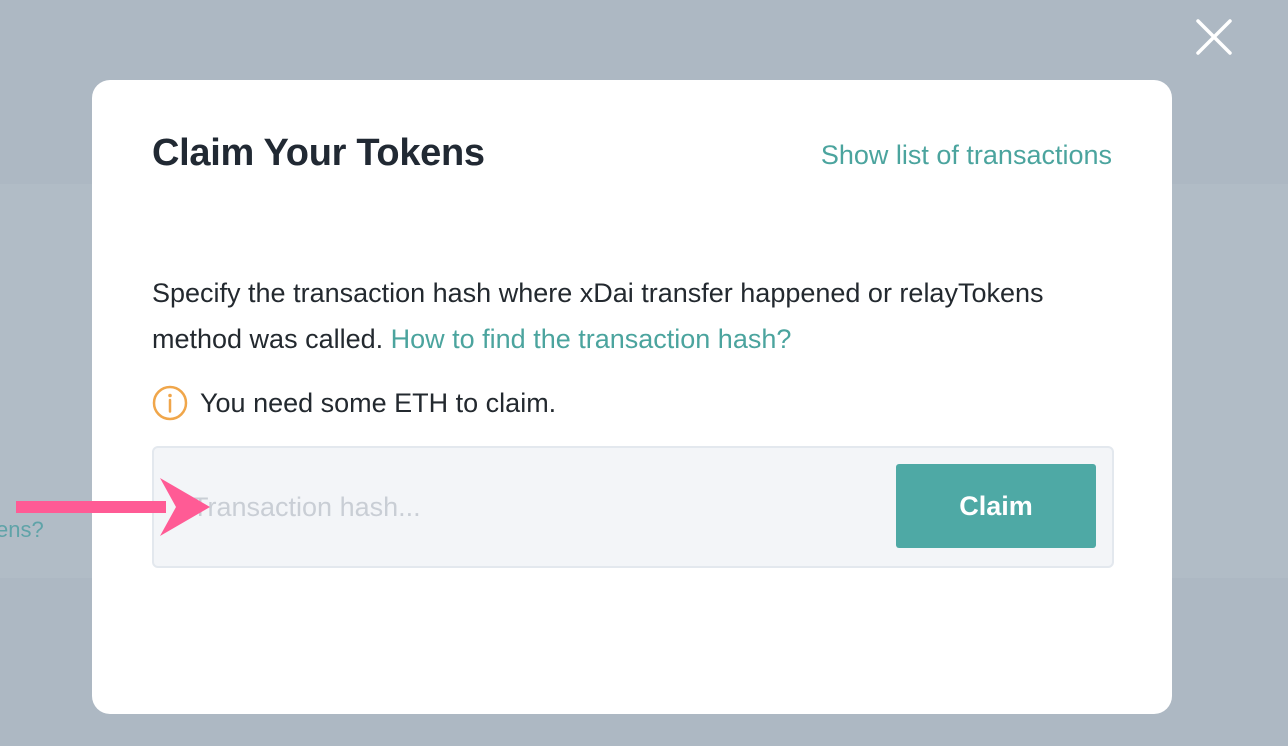  I want to click on annotation-arrow, so click(114, 507).